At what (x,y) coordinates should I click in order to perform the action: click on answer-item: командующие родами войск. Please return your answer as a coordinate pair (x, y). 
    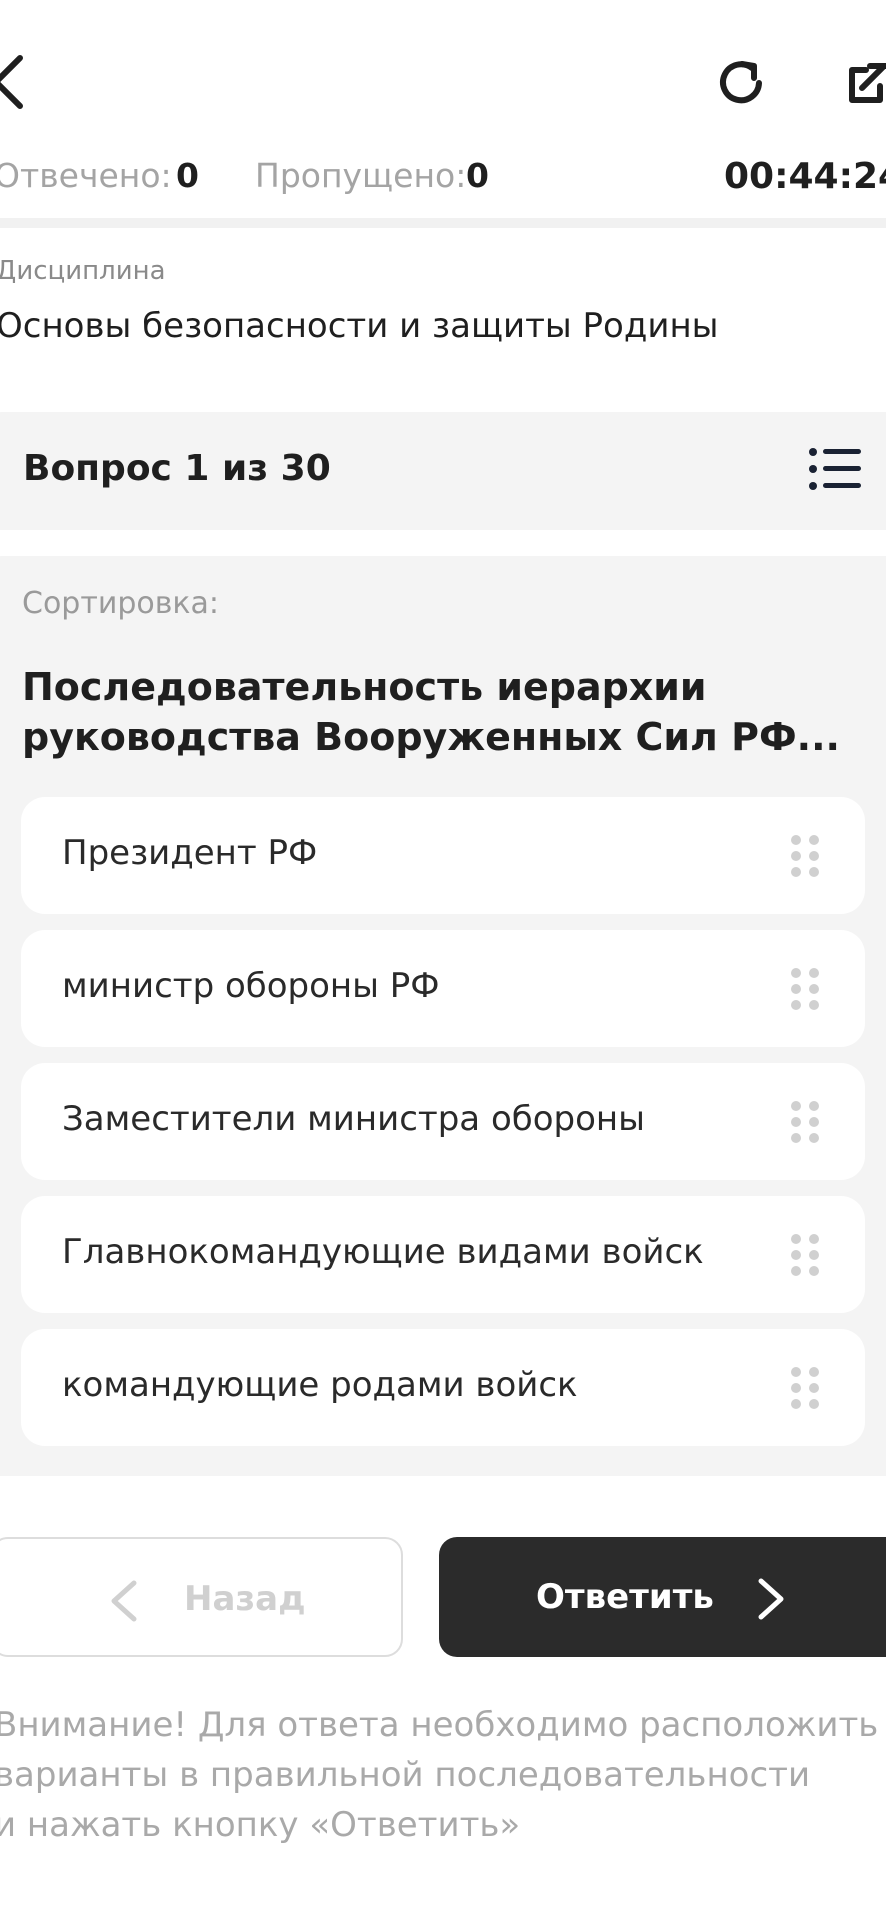
    Looking at the image, I should click on (443, 1387).